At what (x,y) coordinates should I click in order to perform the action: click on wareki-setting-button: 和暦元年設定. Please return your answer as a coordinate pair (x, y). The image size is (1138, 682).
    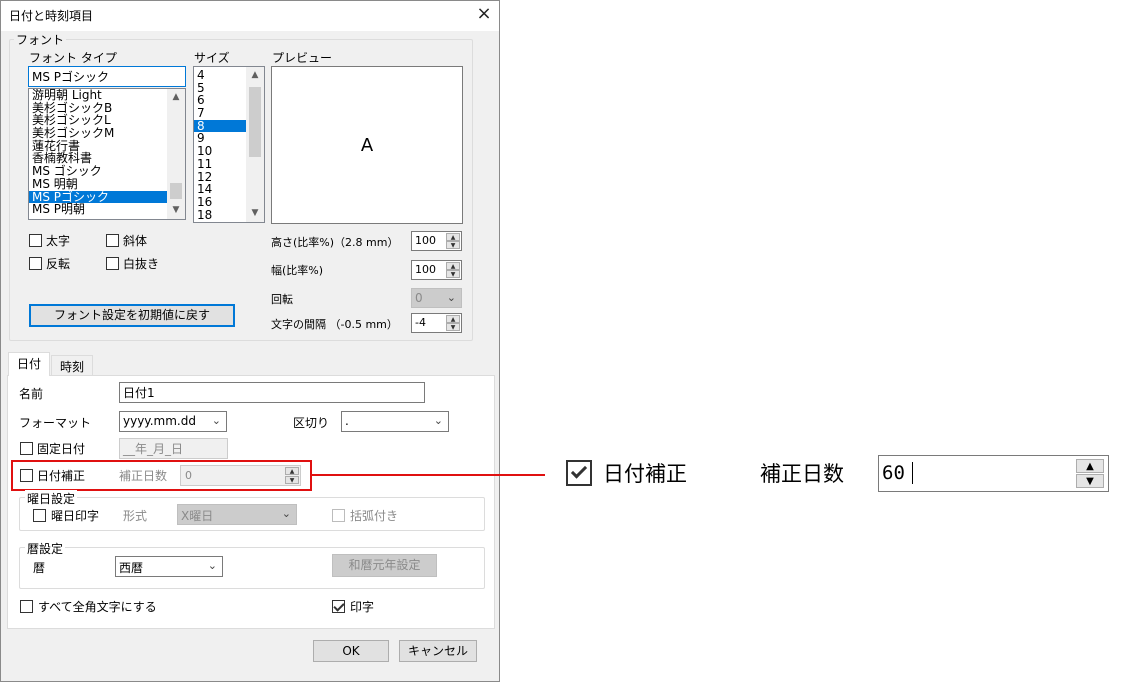
    Looking at the image, I should click on (384, 565).